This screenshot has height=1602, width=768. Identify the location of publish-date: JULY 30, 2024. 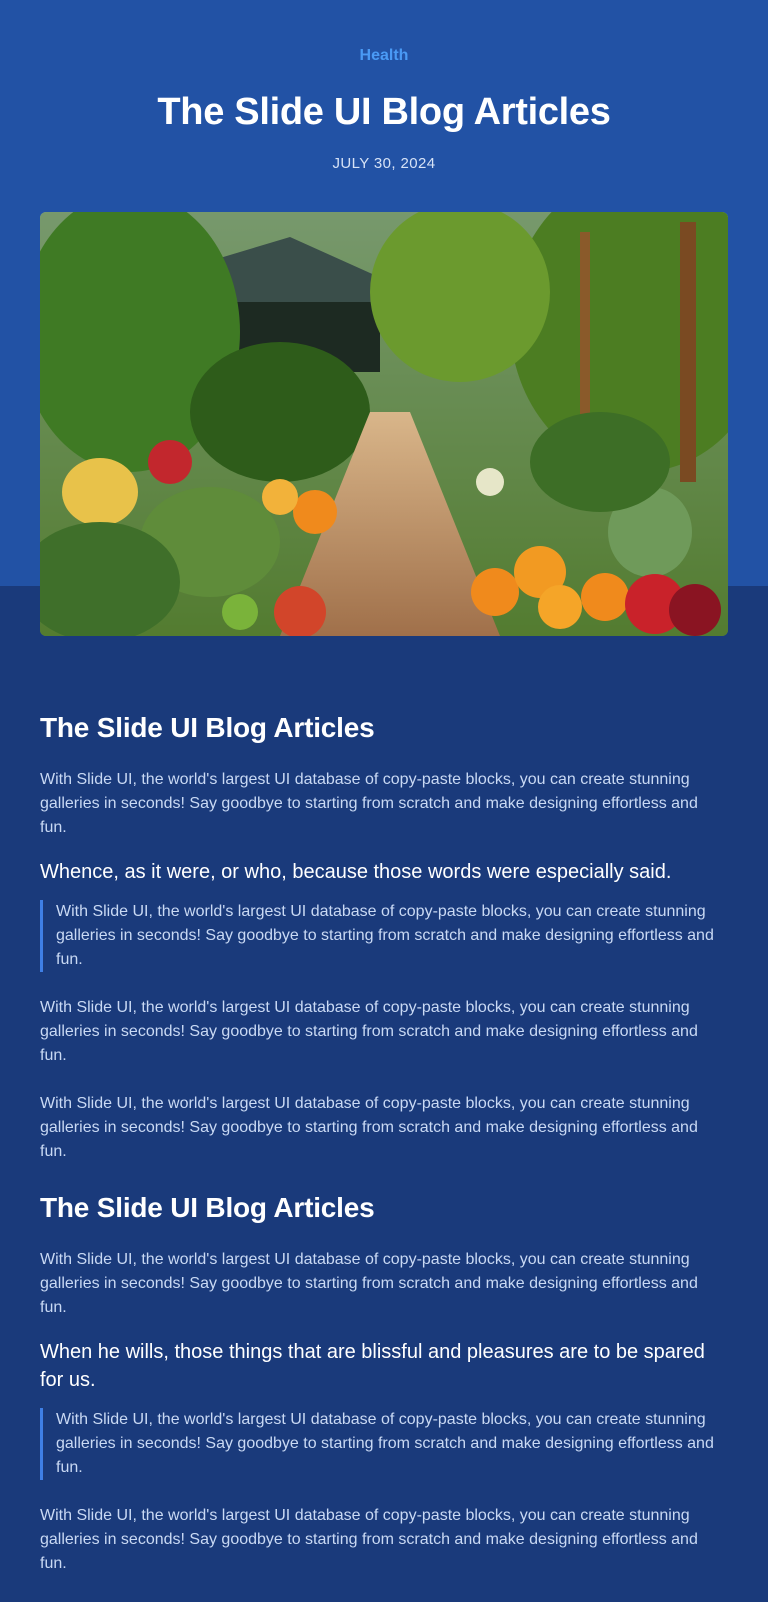
(384, 163).